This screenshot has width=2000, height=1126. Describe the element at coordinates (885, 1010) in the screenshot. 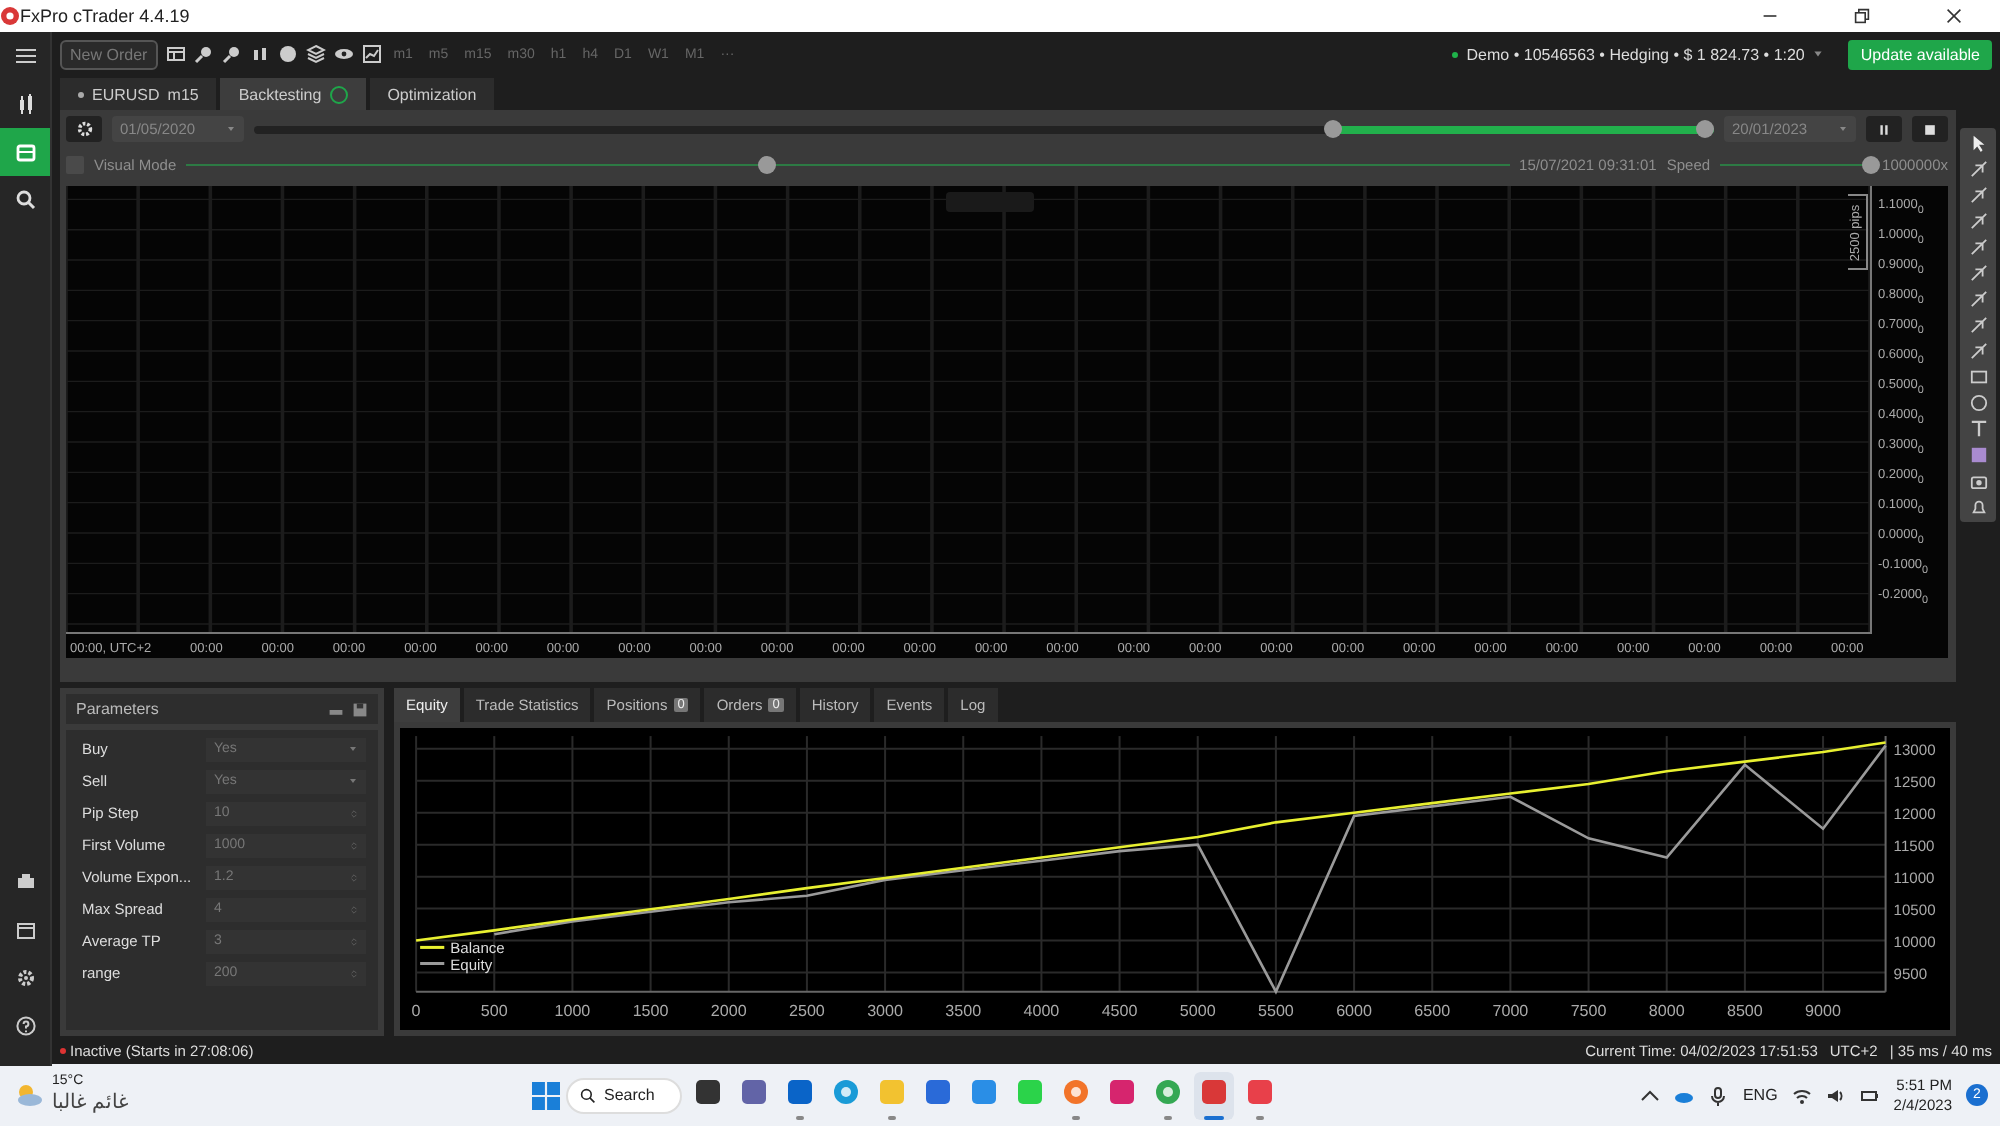

I see `axis-tick-label: 3000` at that location.